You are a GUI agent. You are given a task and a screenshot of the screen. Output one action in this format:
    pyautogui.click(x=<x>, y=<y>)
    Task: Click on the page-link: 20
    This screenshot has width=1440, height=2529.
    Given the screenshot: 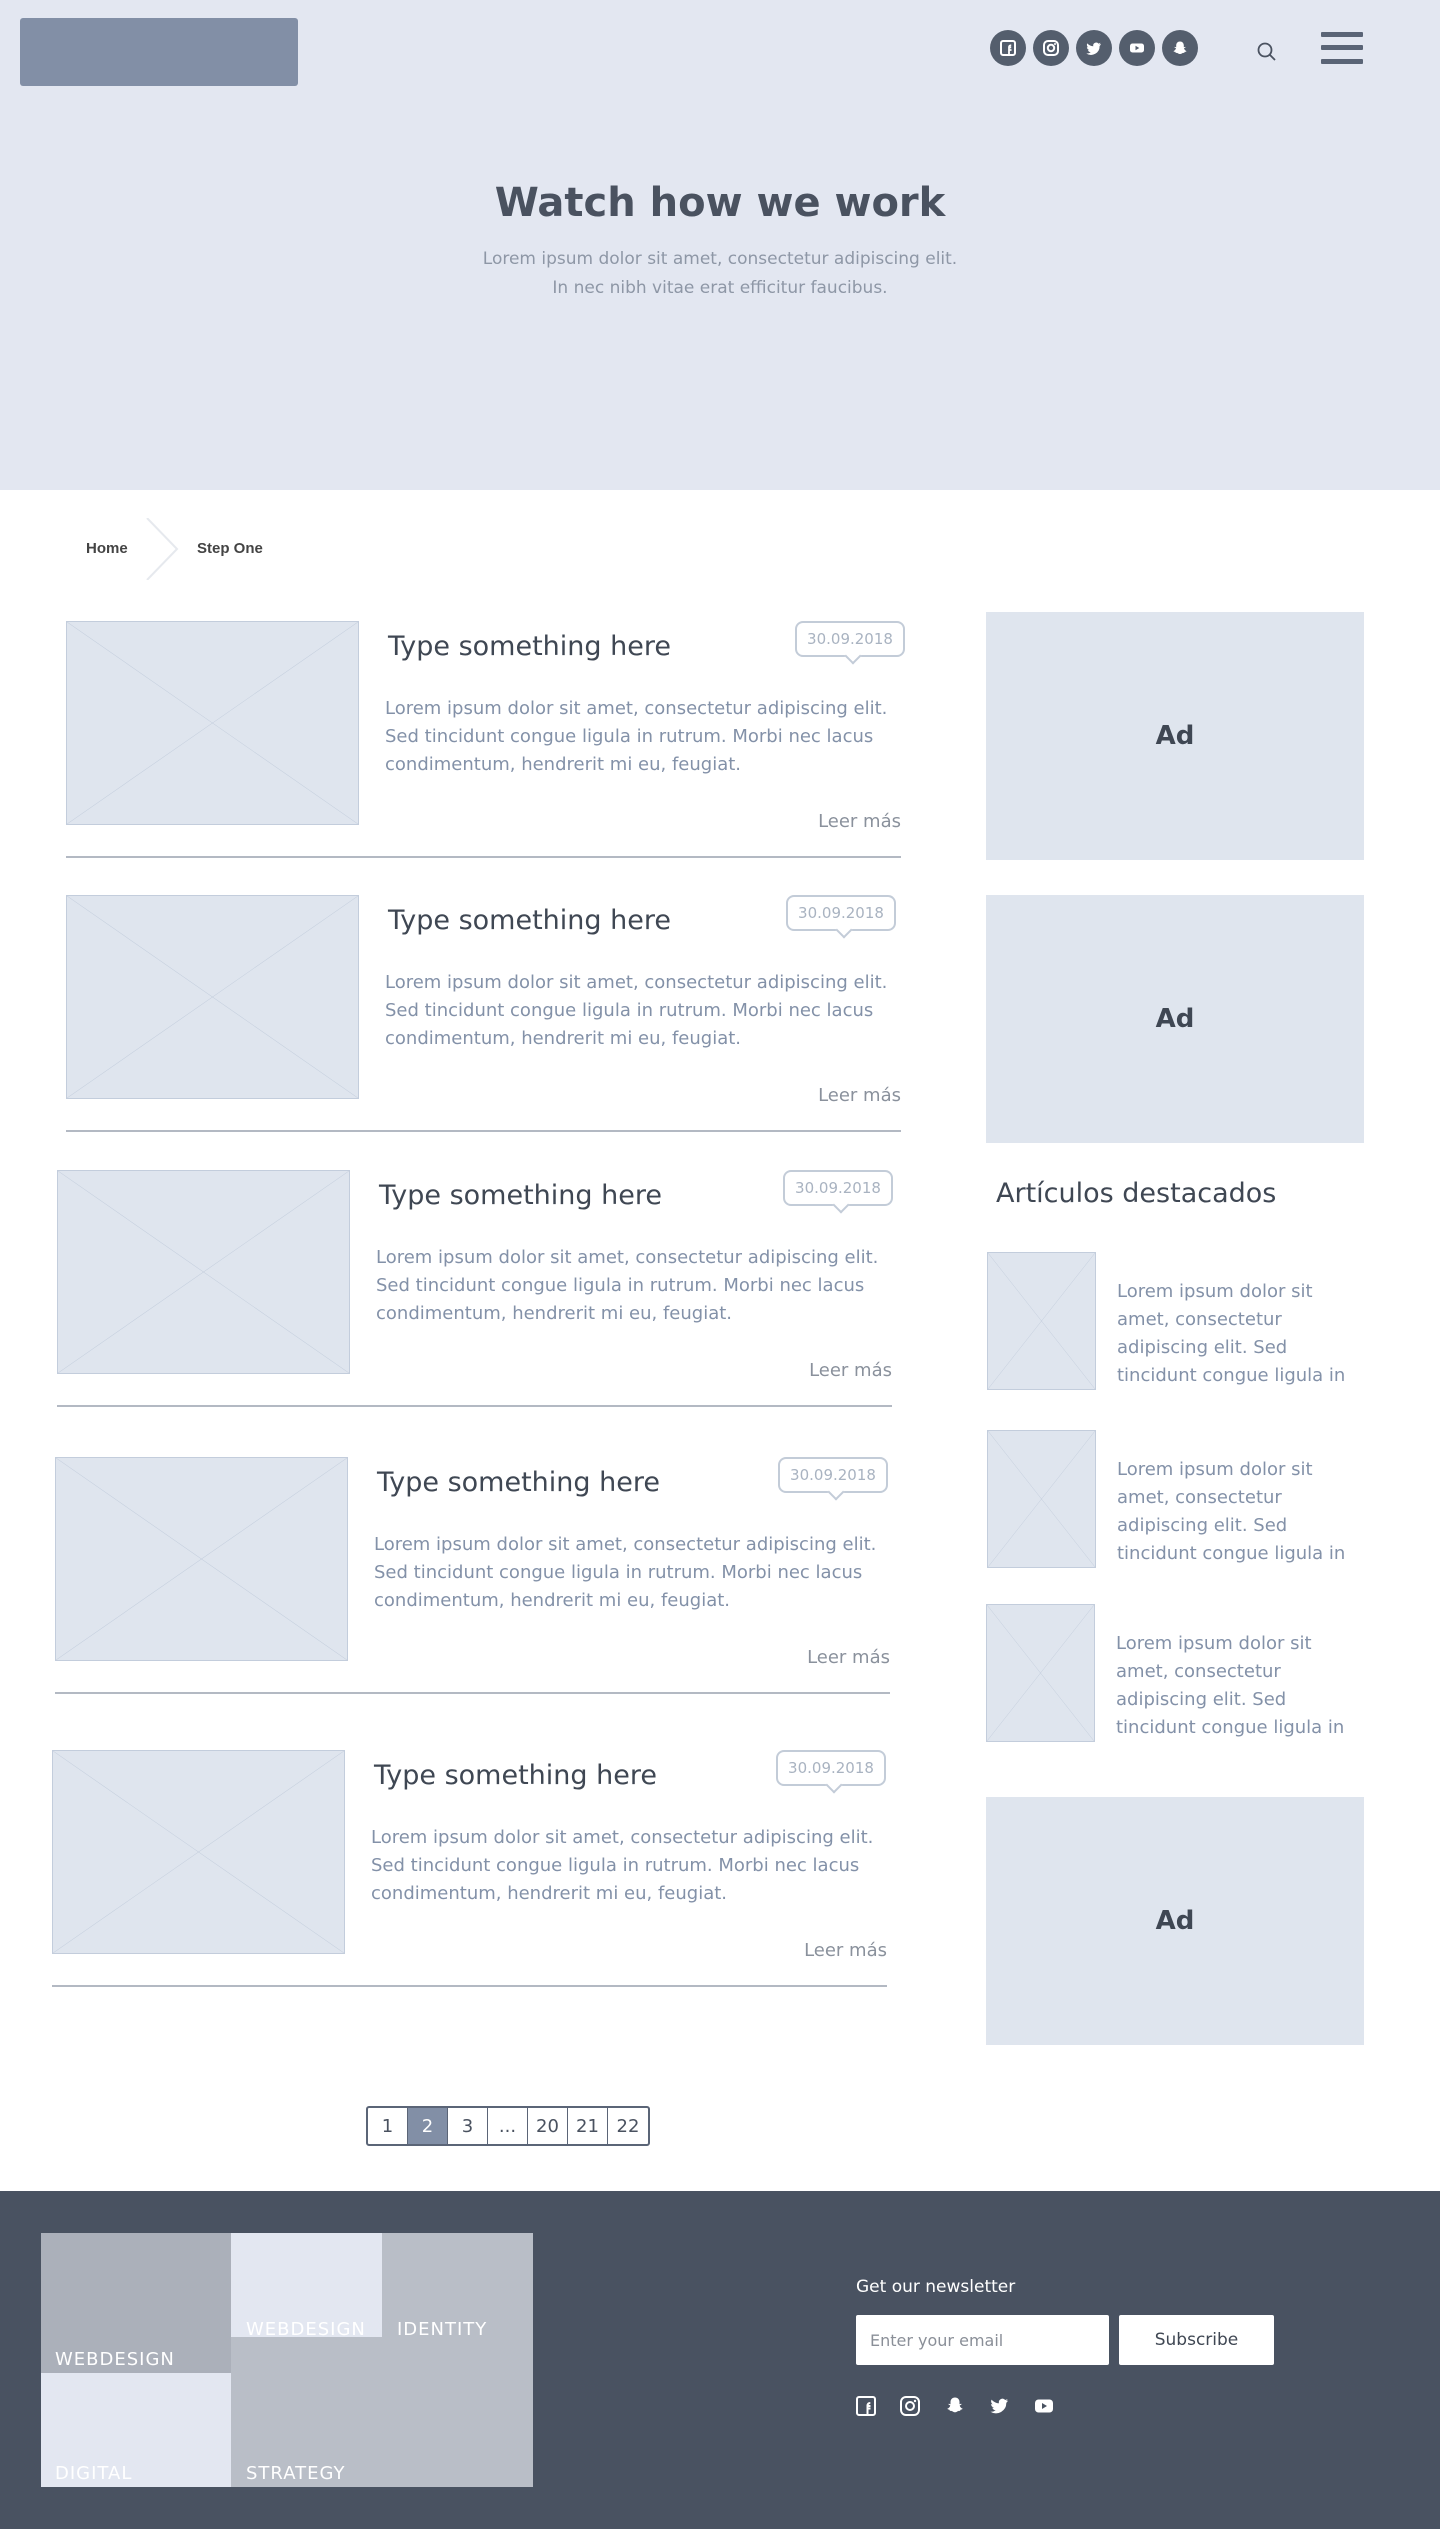 What is the action you would take?
    pyautogui.click(x=548, y=2126)
    